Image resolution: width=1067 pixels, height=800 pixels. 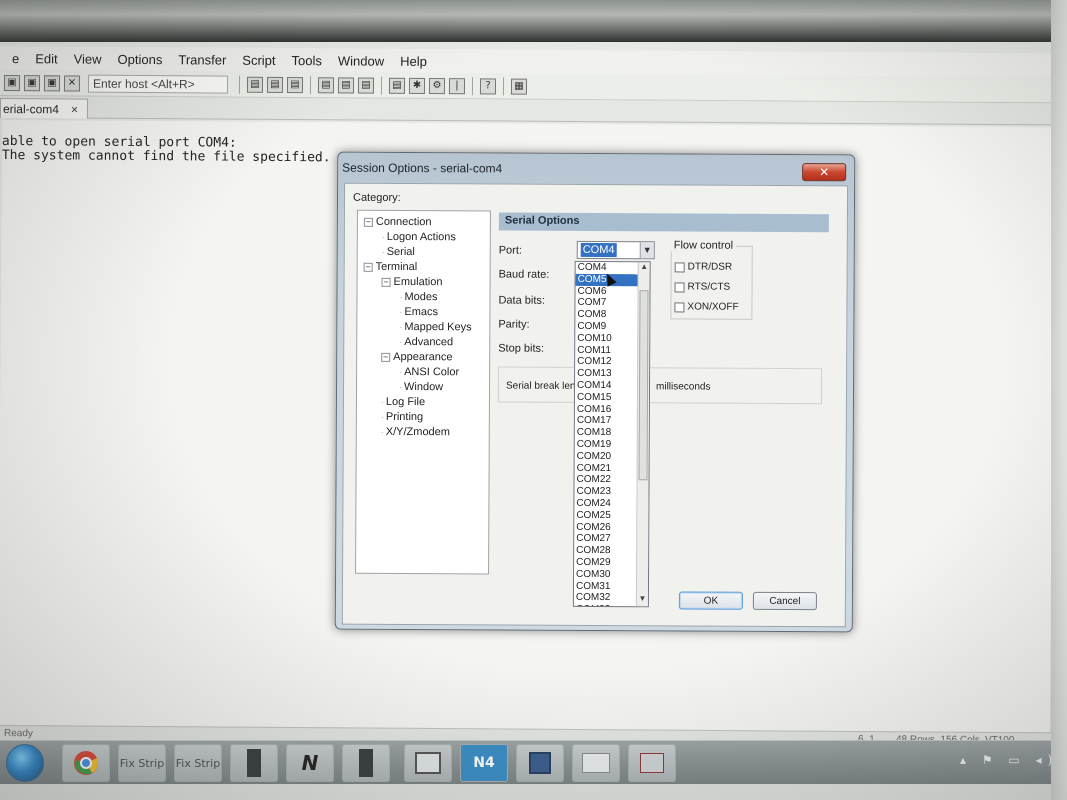 What do you see at coordinates (524, 274) in the screenshot?
I see `baud-rate-label: Baud rate:` at bounding box center [524, 274].